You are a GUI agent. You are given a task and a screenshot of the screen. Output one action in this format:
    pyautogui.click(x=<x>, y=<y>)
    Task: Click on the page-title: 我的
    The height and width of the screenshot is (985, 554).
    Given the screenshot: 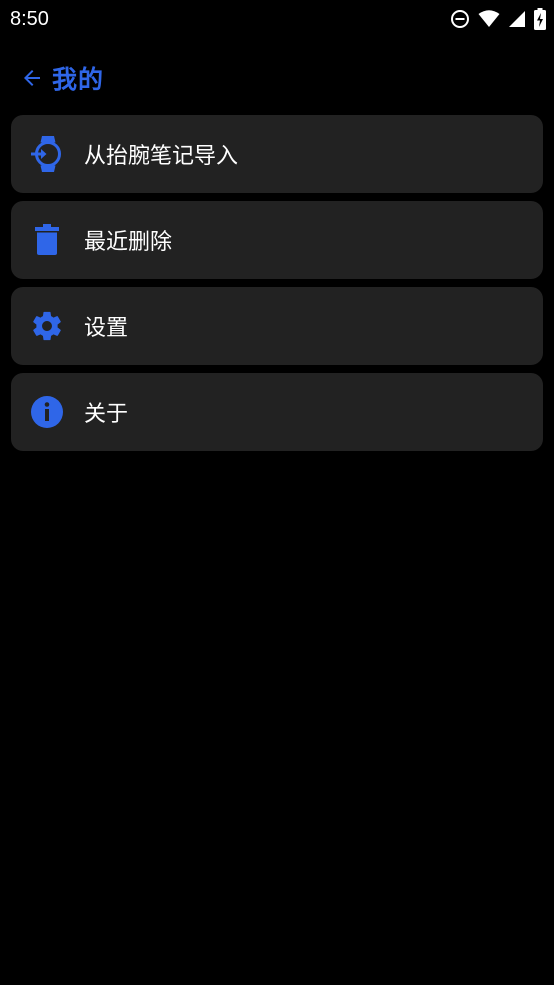 What is the action you would take?
    pyautogui.click(x=78, y=79)
    